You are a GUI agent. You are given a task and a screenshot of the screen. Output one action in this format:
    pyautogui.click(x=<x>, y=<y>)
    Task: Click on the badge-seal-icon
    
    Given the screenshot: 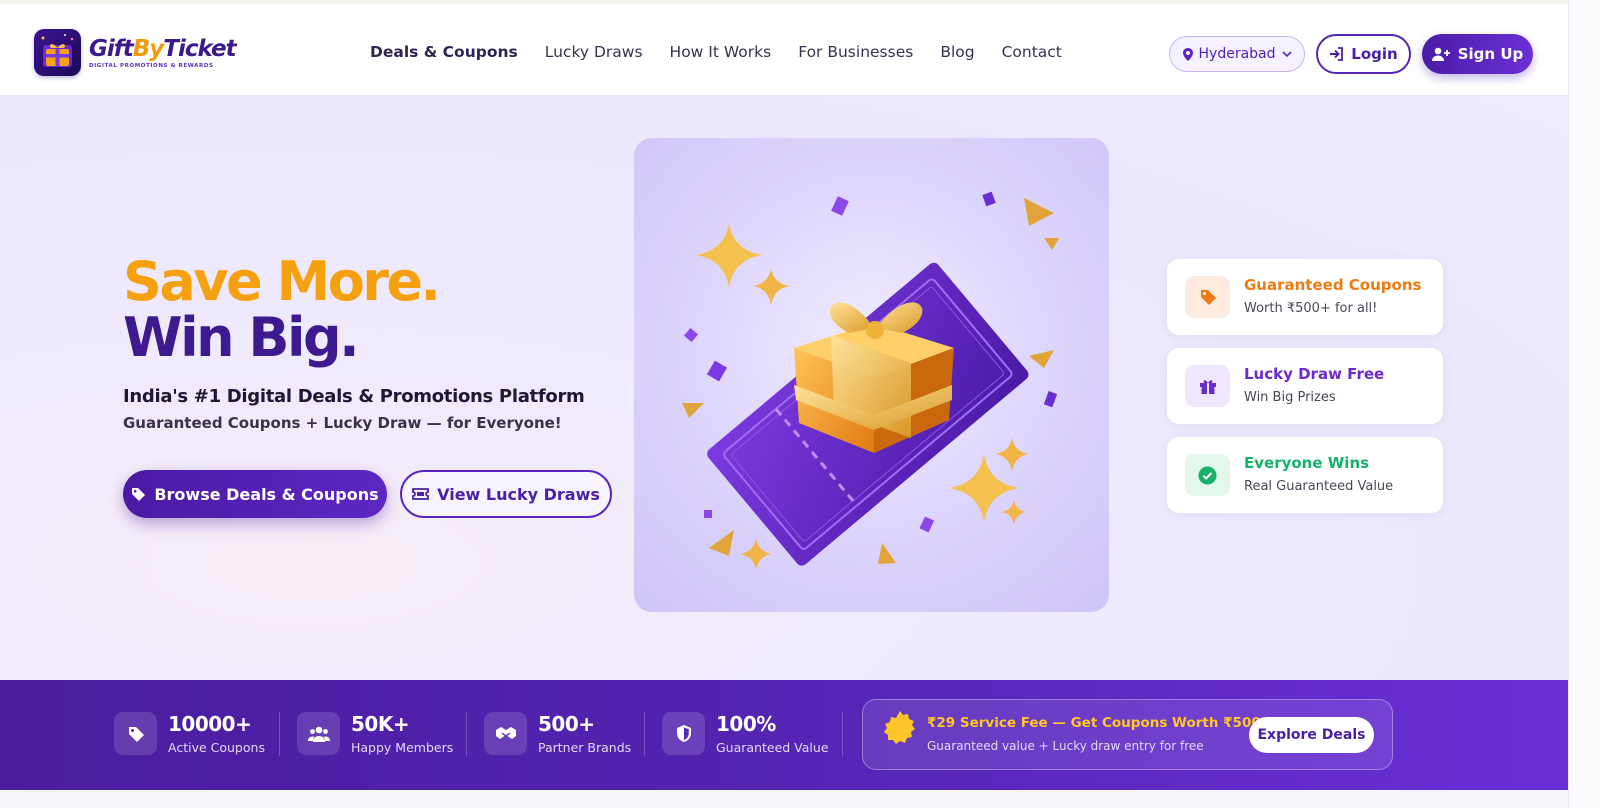 What is the action you would take?
    pyautogui.click(x=899, y=727)
    